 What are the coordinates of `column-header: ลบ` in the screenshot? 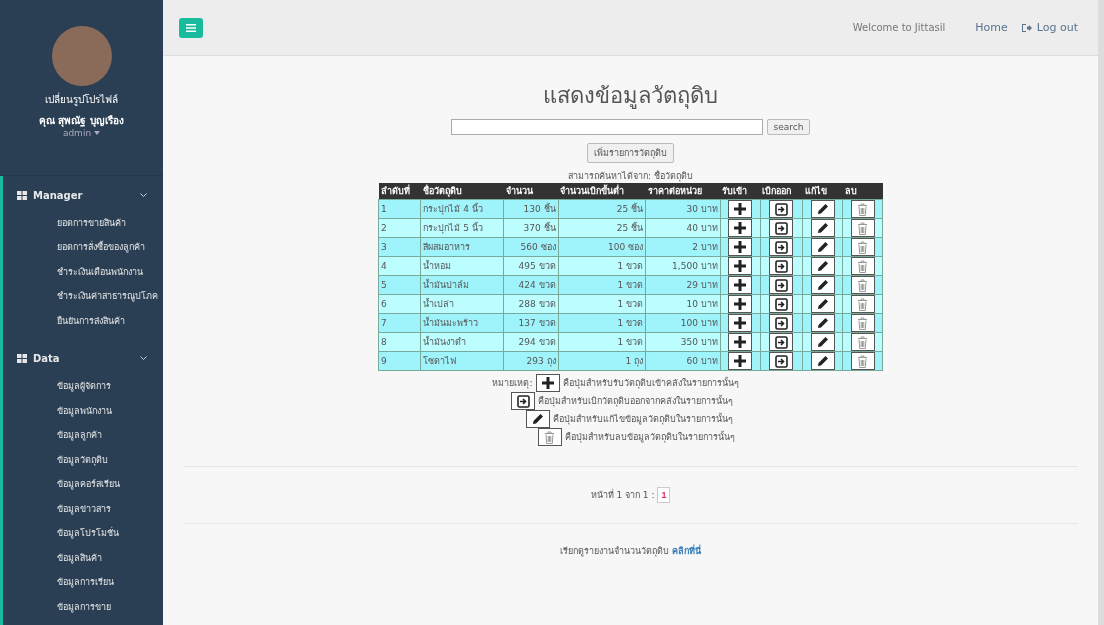 It's located at (862, 191).